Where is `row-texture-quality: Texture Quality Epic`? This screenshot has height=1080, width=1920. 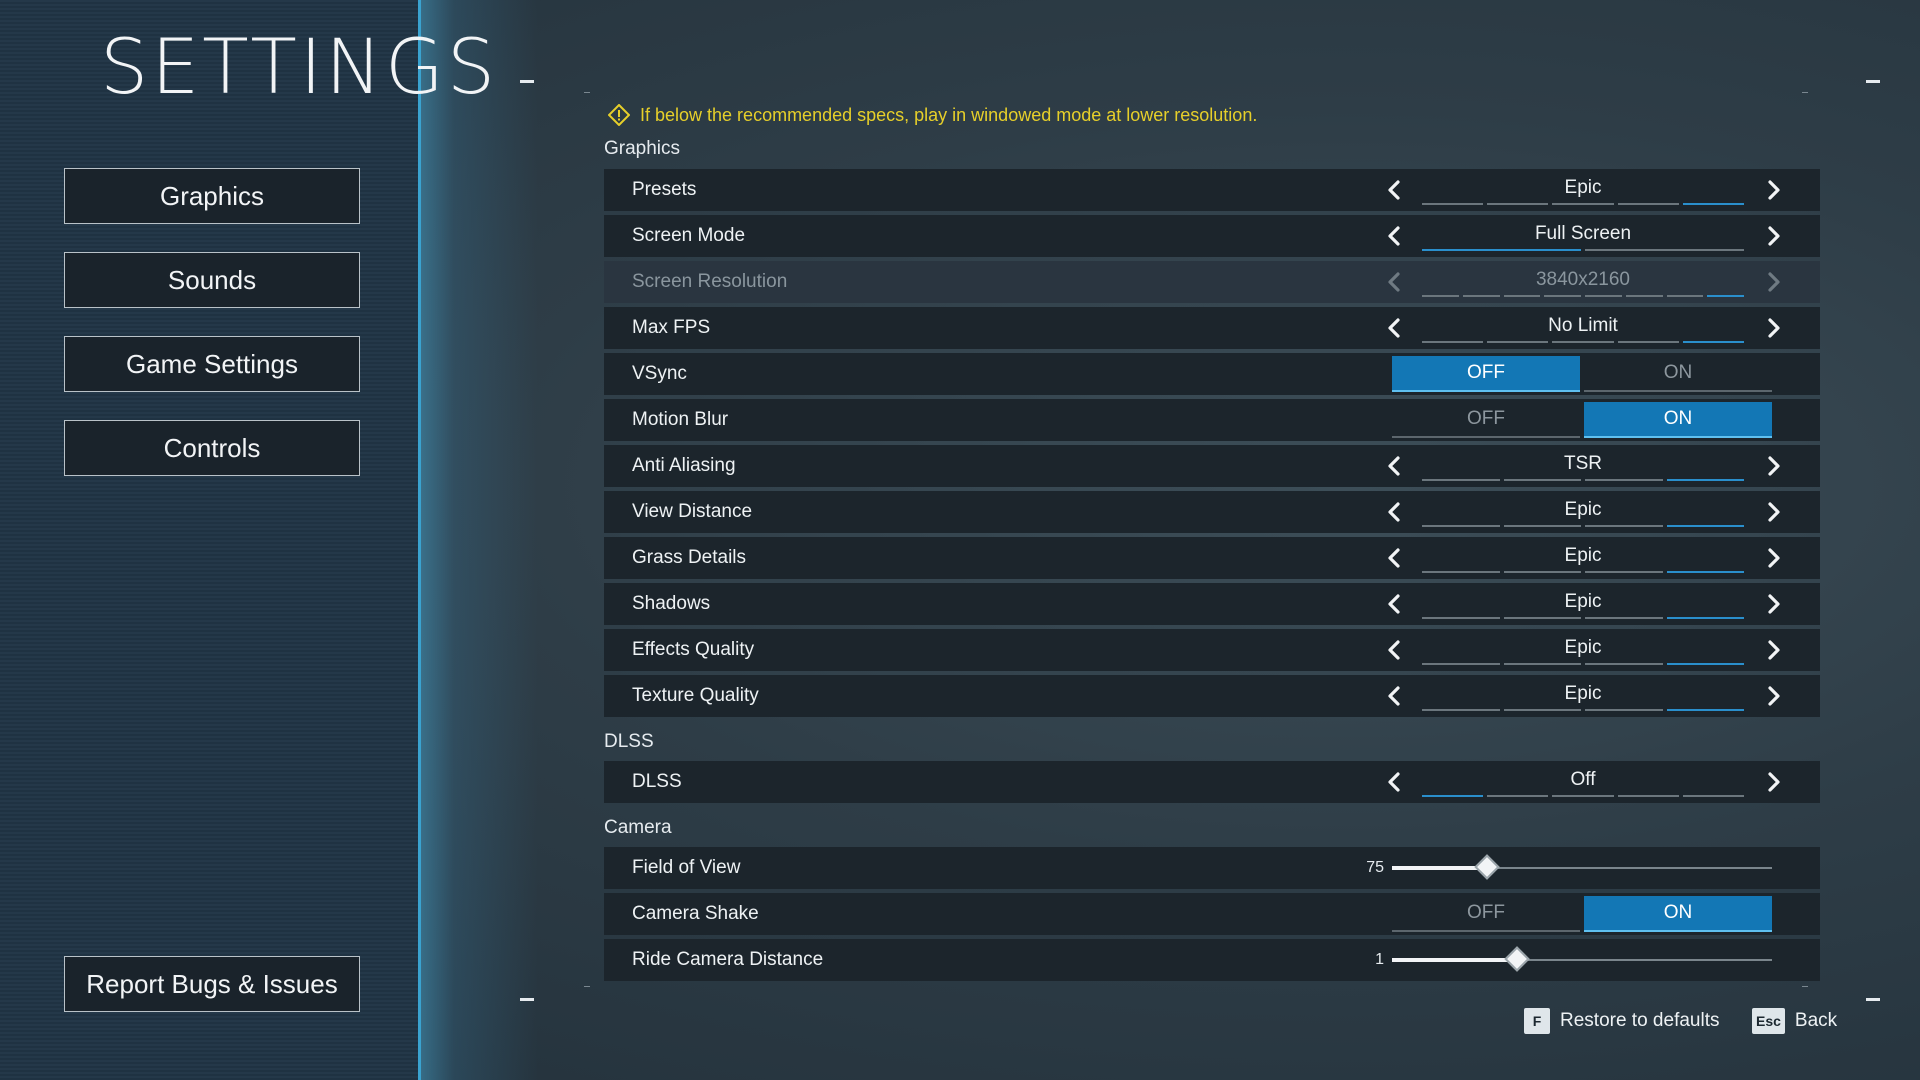
row-texture-quality: Texture Quality Epic is located at coordinates (1212, 696).